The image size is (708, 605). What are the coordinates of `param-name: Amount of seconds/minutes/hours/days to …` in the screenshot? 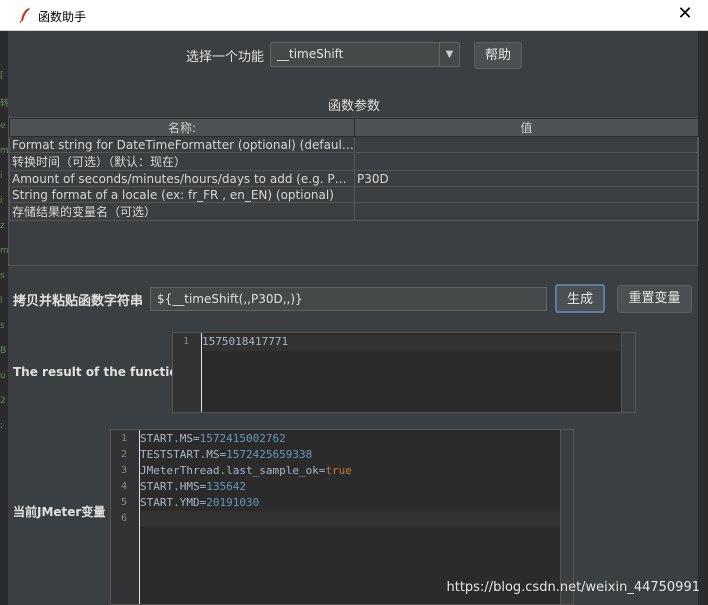 It's located at (182, 178).